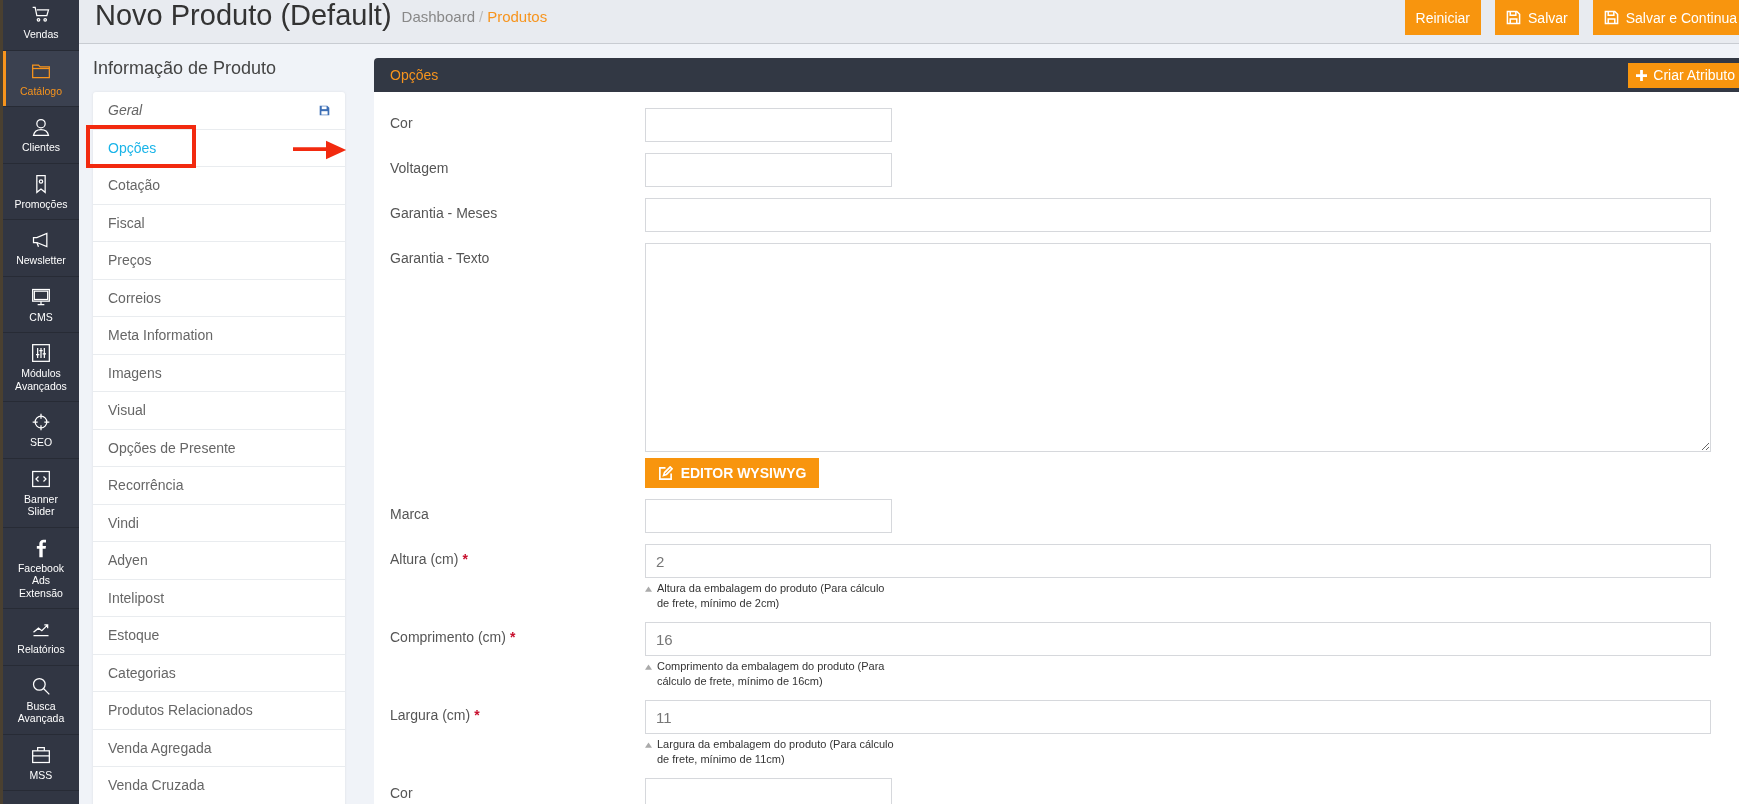 Image resolution: width=1739 pixels, height=804 pixels. What do you see at coordinates (1178, 639) in the screenshot?
I see `input-field: 16` at bounding box center [1178, 639].